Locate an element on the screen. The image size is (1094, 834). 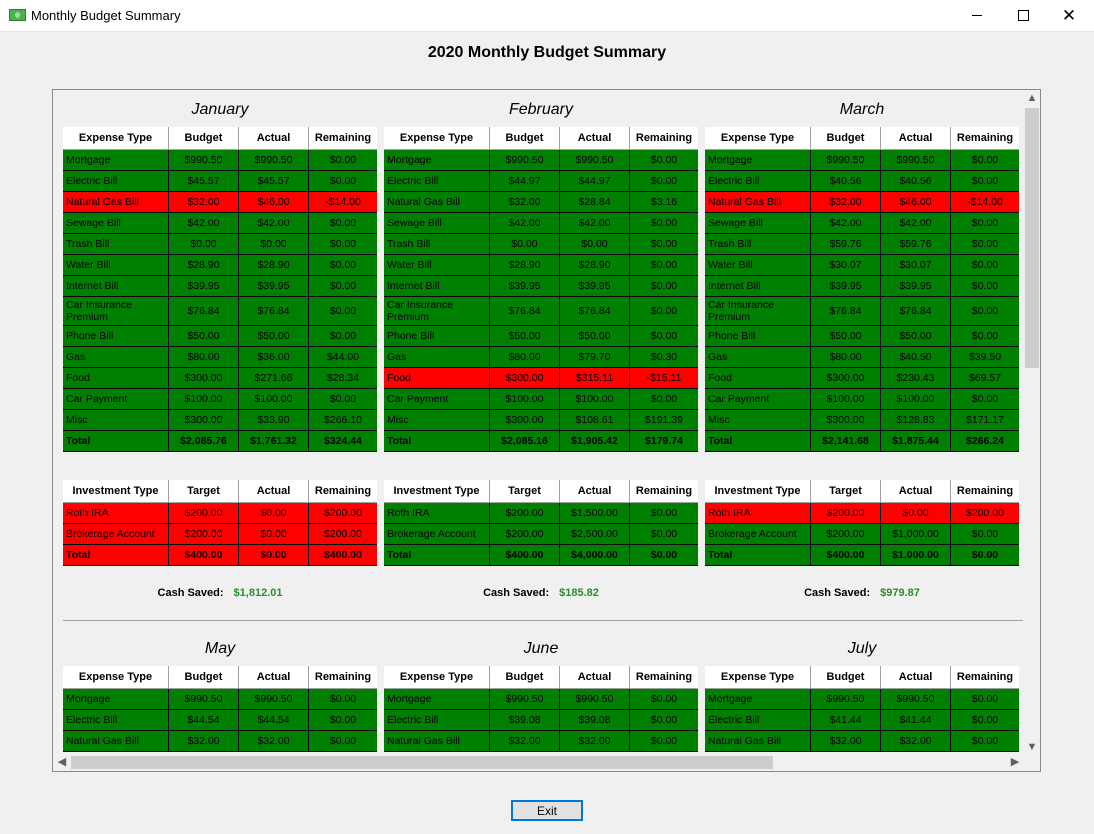
table-row: Trash Bill $59.76 $59.76 $0.00 is located at coordinates (862, 244).